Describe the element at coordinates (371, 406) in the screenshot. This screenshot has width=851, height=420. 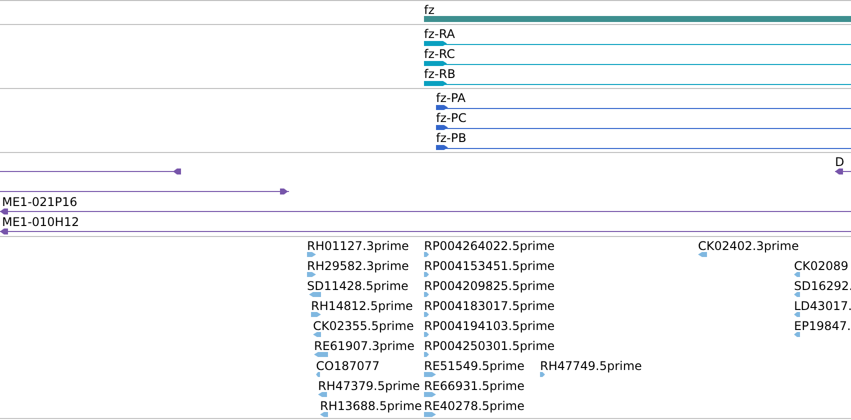
I see `feature-label: RH13688.5prime` at that location.